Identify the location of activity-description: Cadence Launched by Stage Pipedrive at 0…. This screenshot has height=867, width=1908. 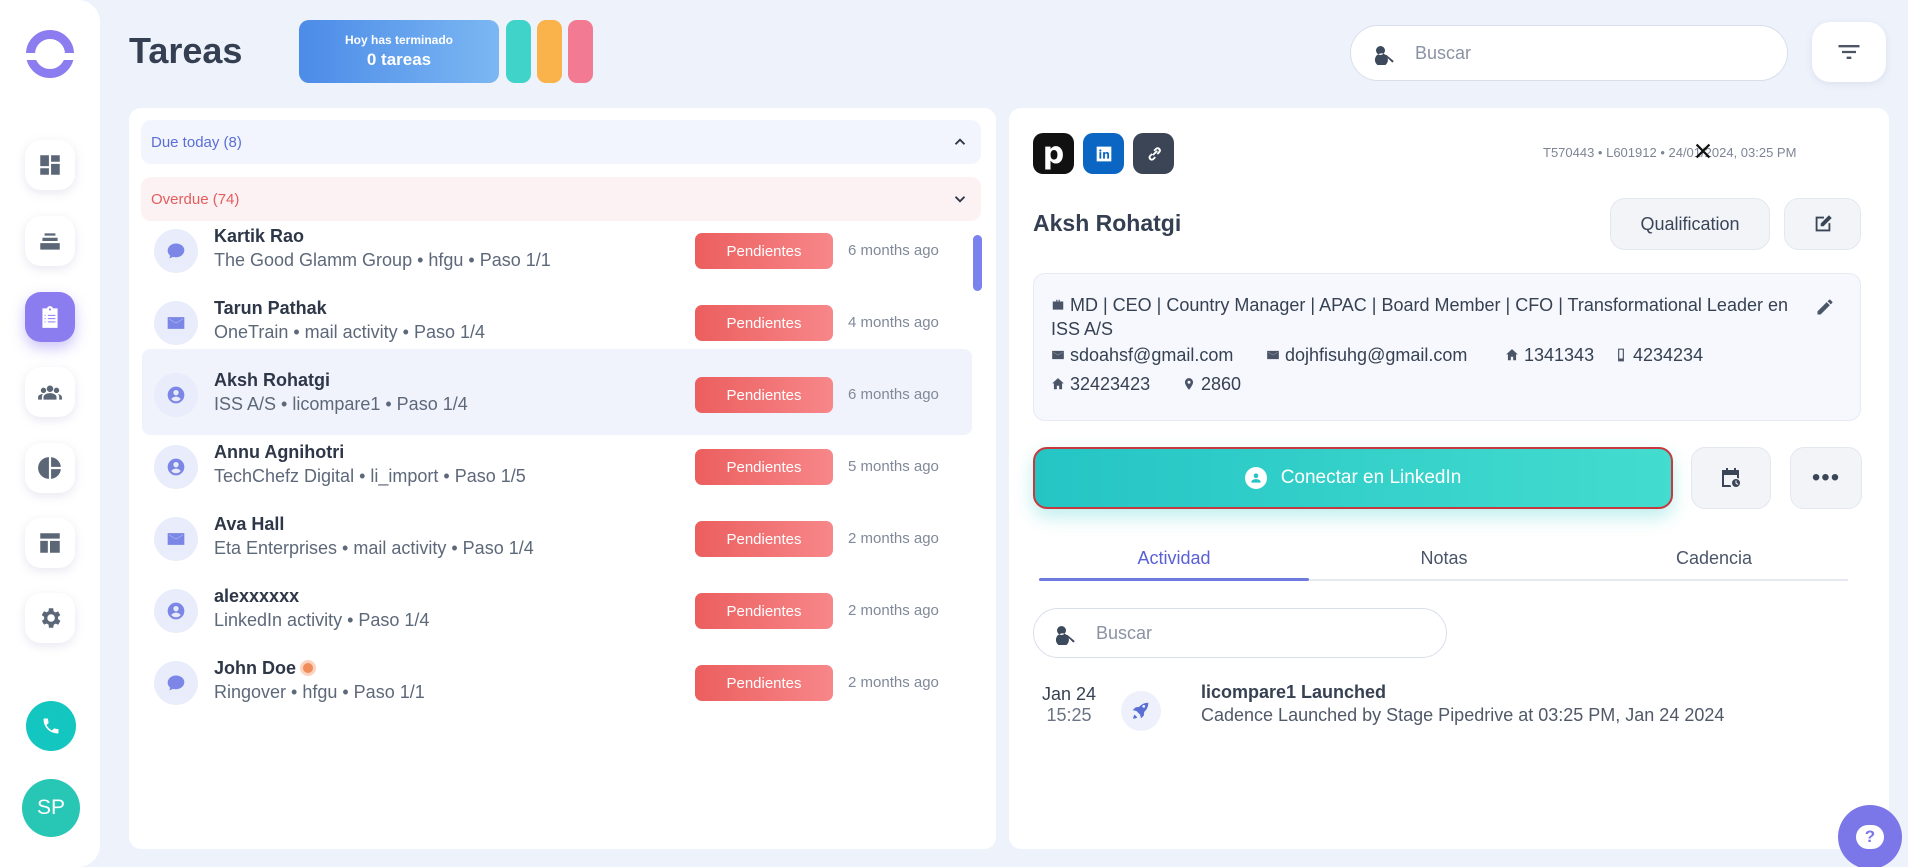
(1463, 715).